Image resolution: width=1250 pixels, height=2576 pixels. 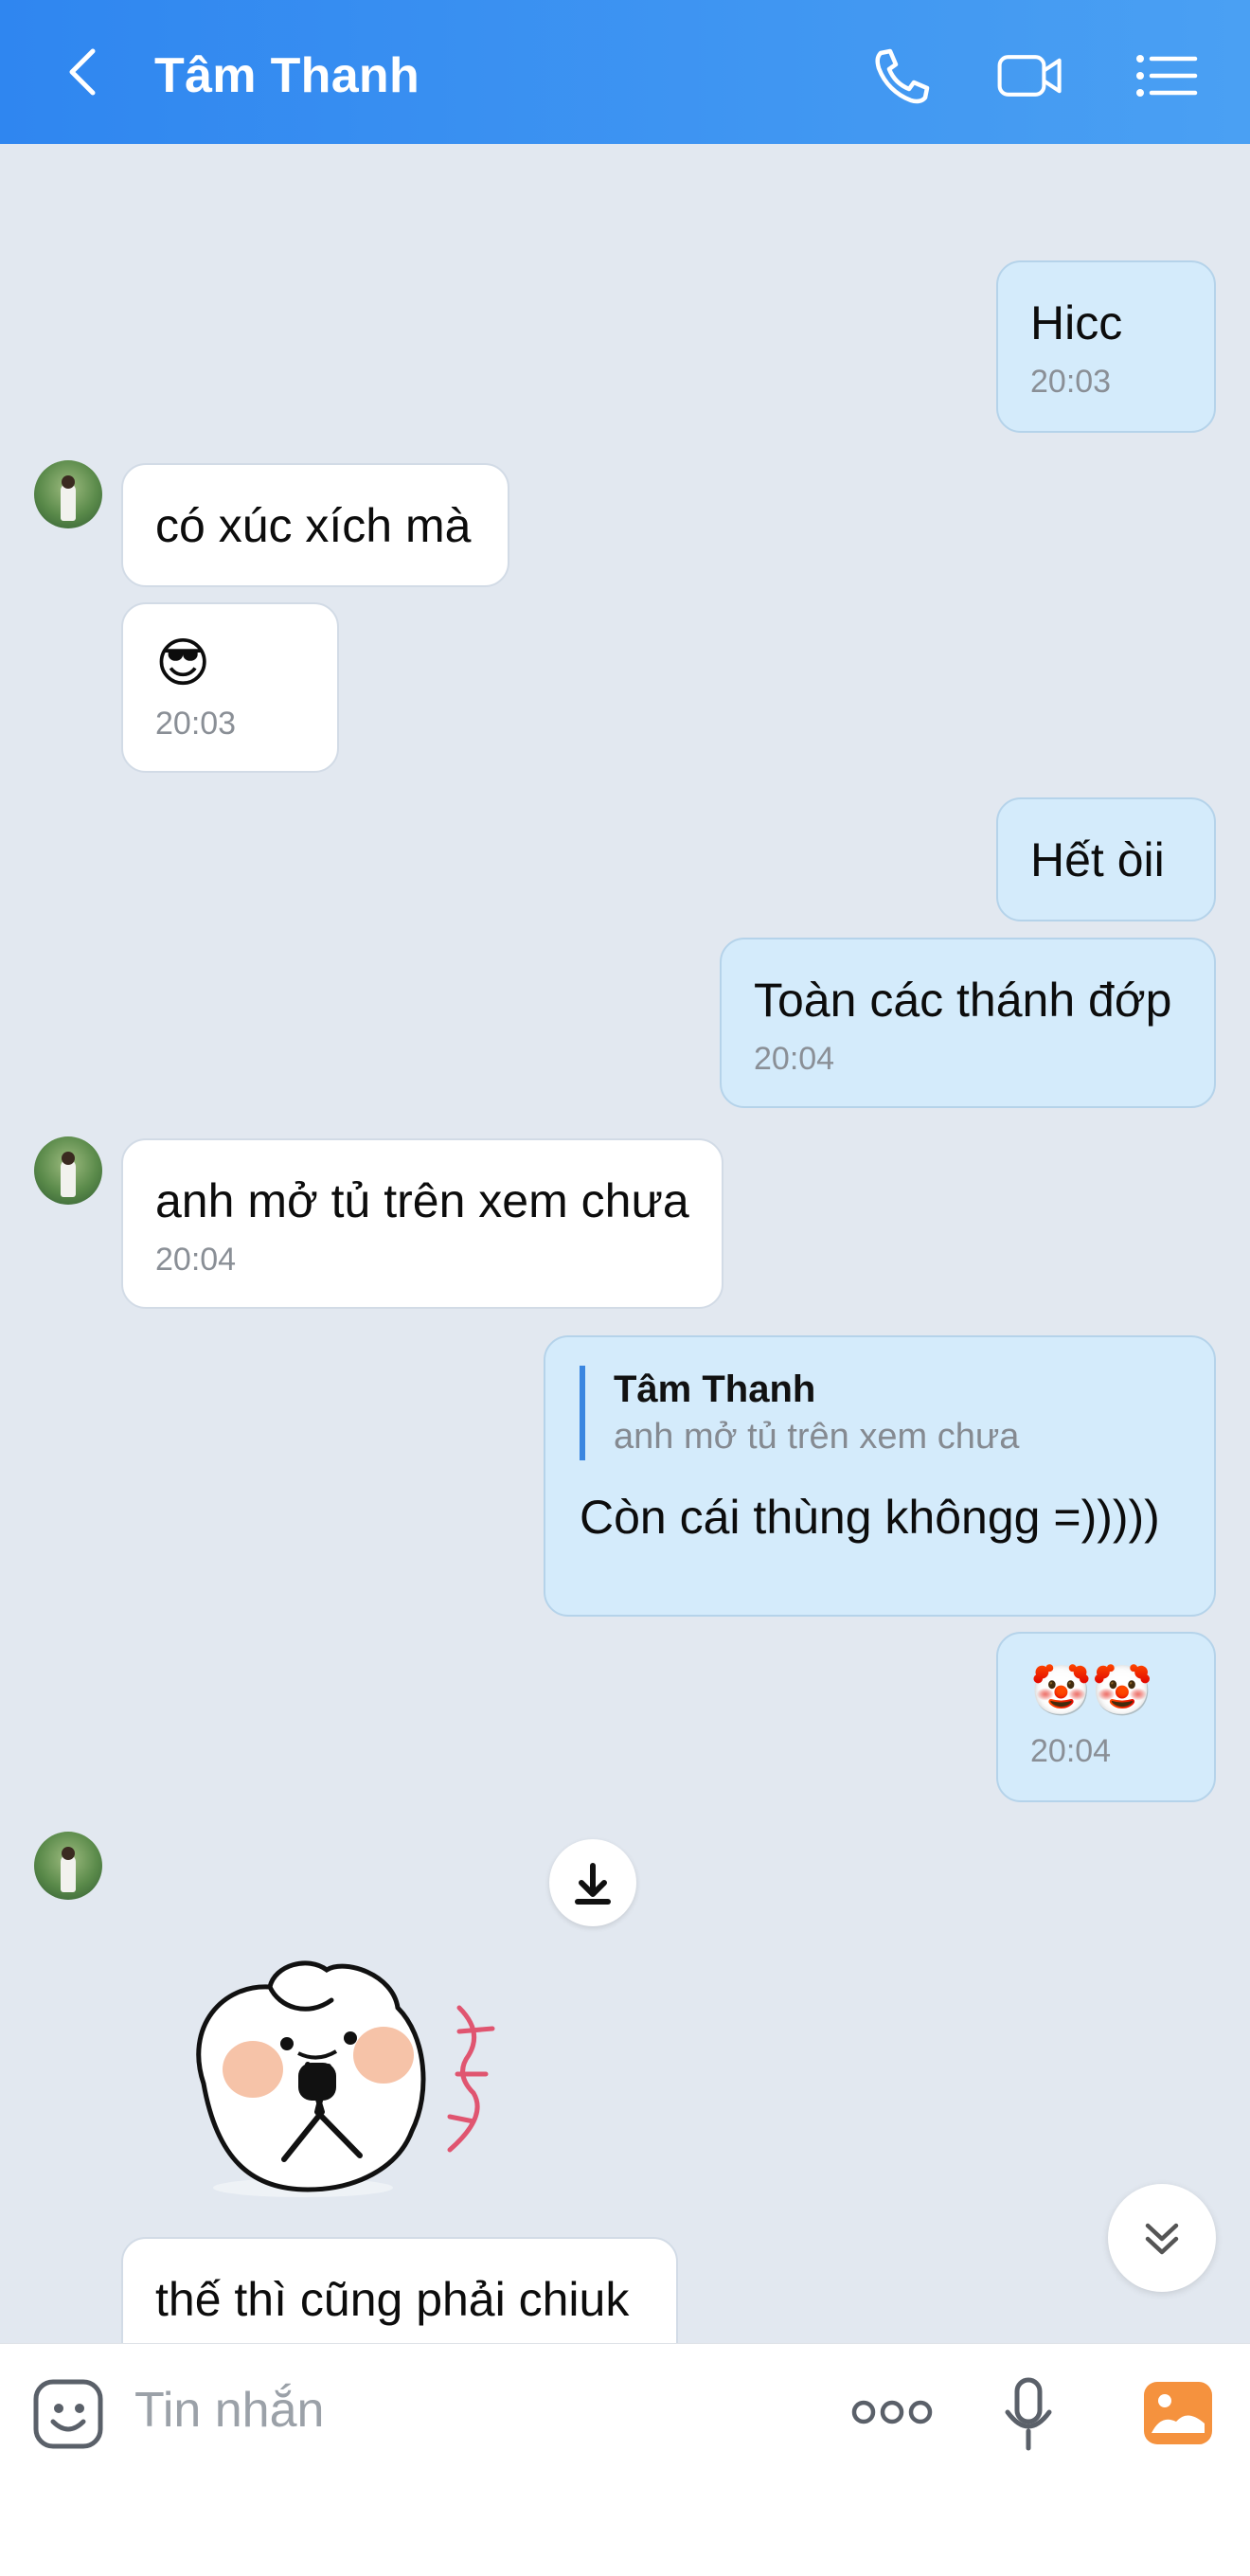 I want to click on scroll-to-bottom-button, so click(x=1162, y=2238).